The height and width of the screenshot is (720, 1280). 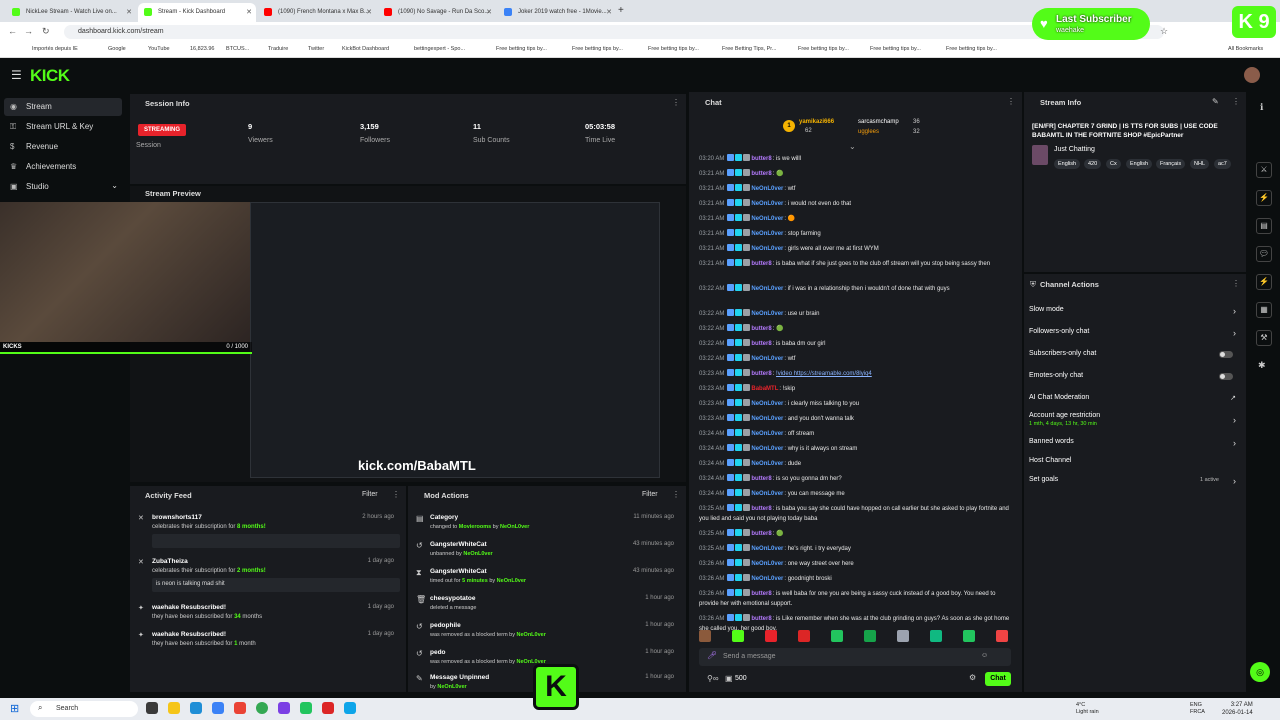 I want to click on language-indicator: ENG FRCA, so click(x=1197, y=709).